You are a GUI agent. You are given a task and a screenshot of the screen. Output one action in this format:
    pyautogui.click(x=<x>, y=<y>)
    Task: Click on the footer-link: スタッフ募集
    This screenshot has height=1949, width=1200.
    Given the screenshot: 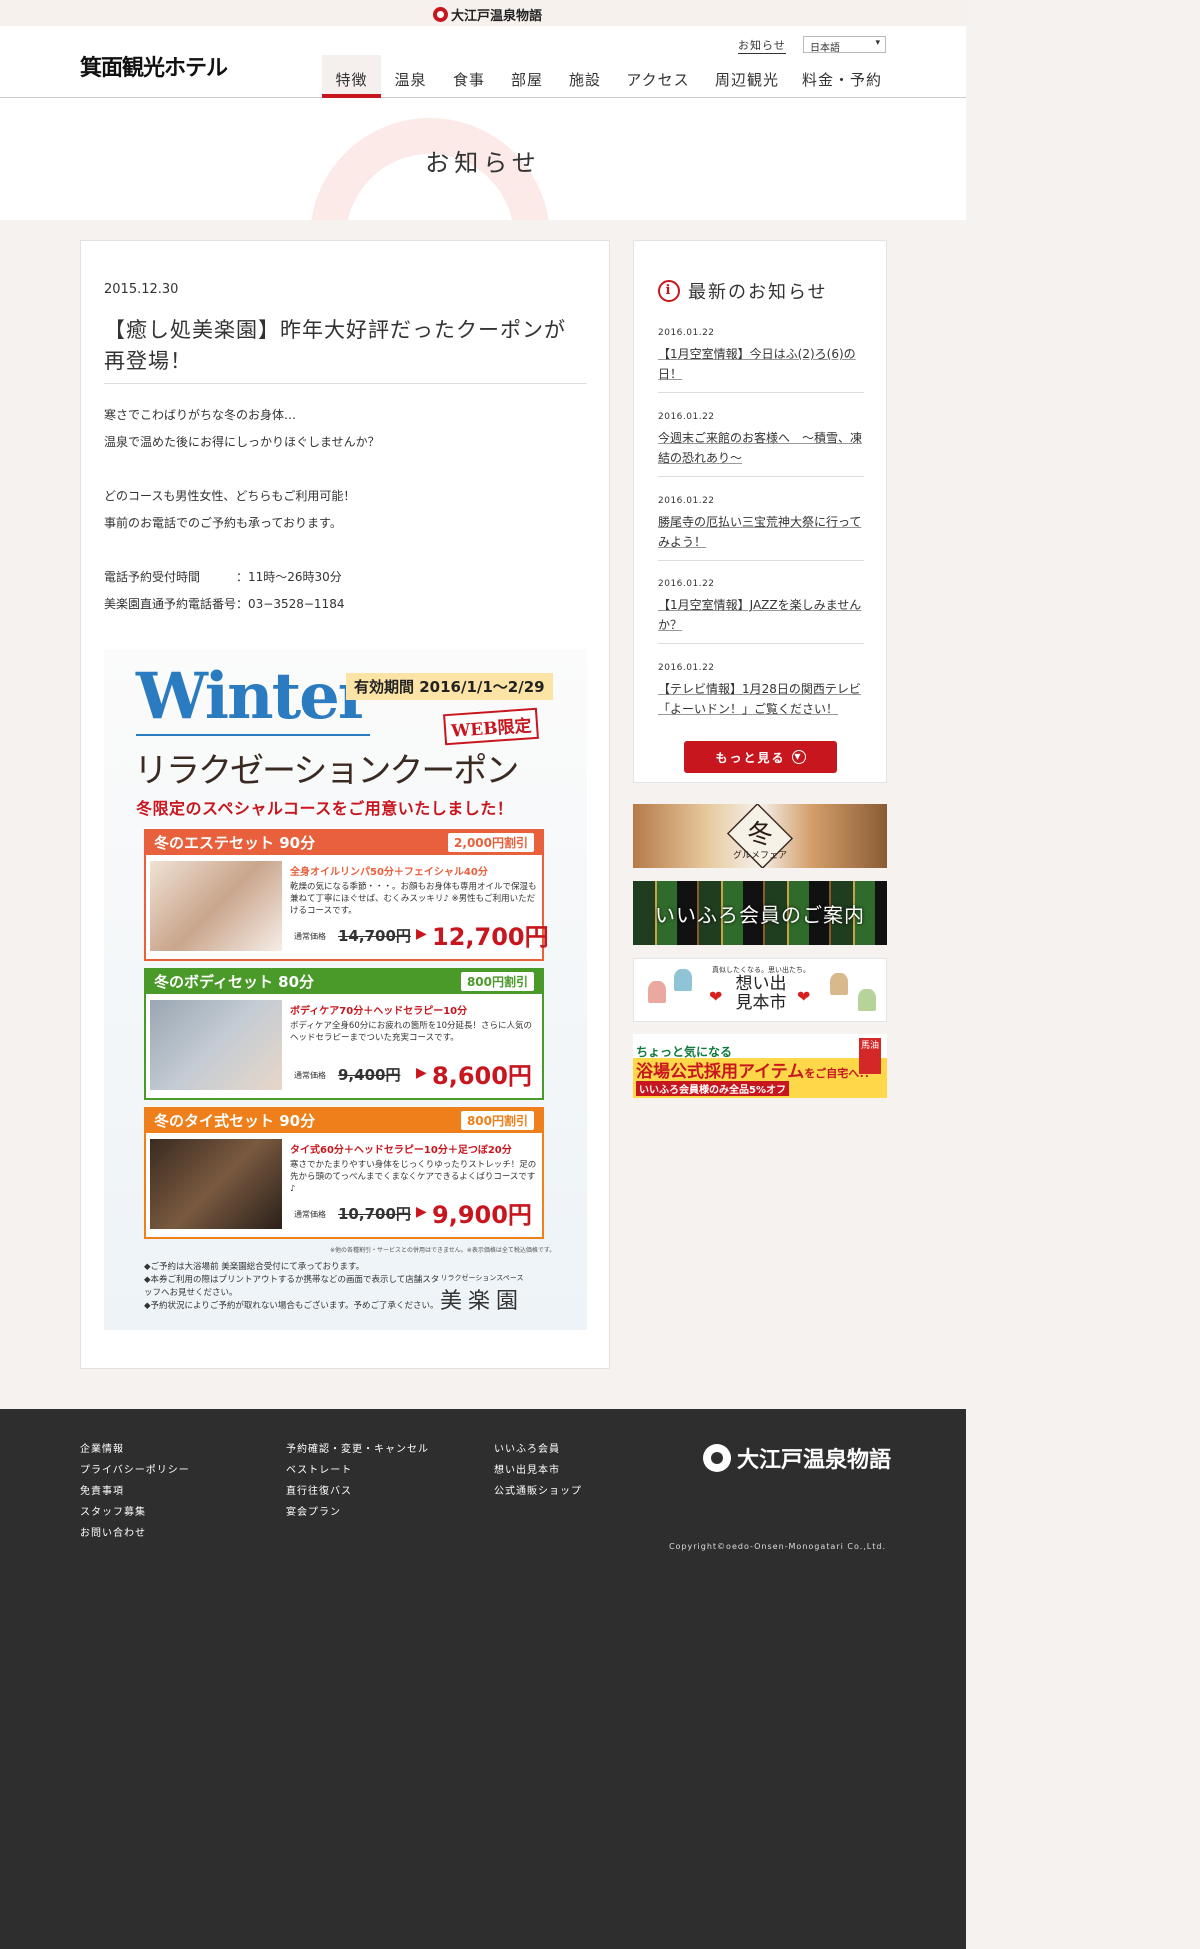 What is the action you would take?
    pyautogui.click(x=135, y=1512)
    